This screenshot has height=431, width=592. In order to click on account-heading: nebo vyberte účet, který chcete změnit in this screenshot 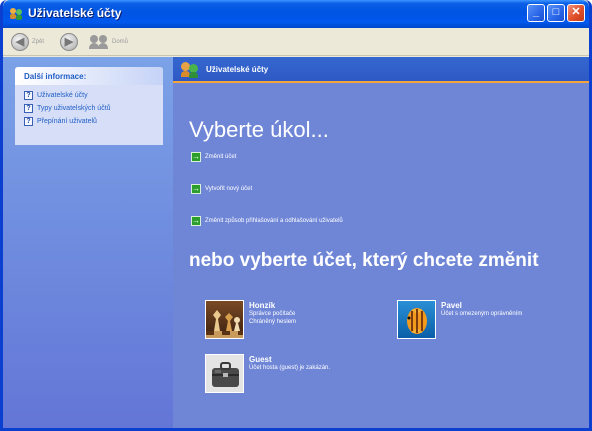, I will do `click(364, 260)`.